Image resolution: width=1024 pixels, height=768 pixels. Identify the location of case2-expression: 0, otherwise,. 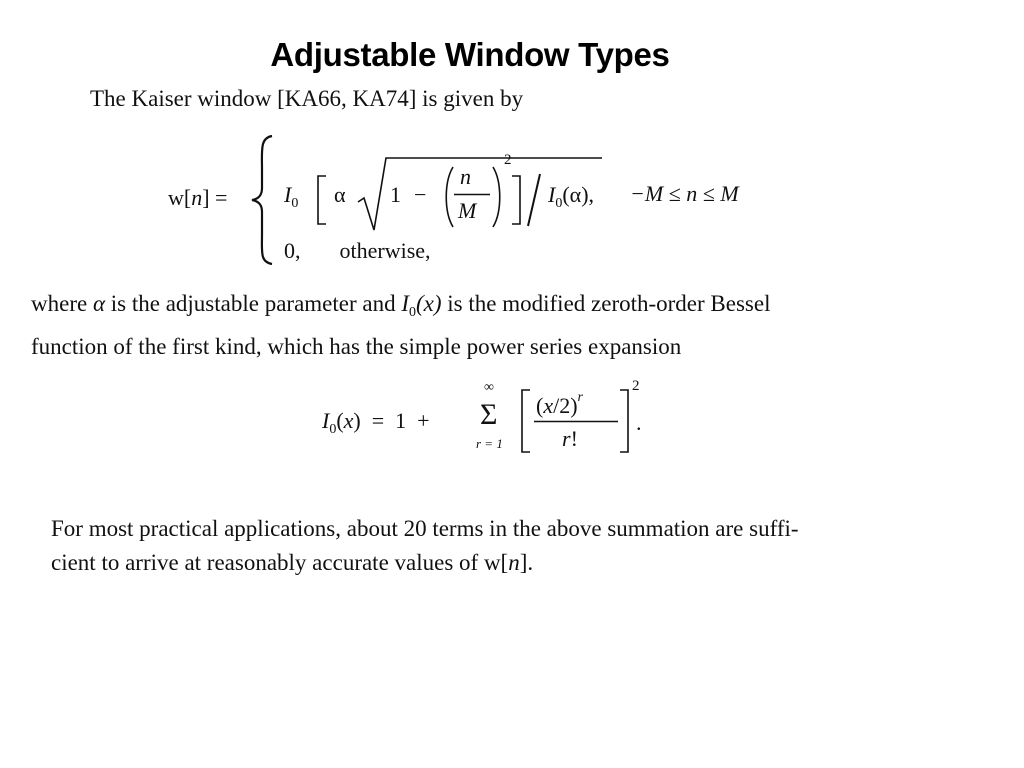
(357, 251).